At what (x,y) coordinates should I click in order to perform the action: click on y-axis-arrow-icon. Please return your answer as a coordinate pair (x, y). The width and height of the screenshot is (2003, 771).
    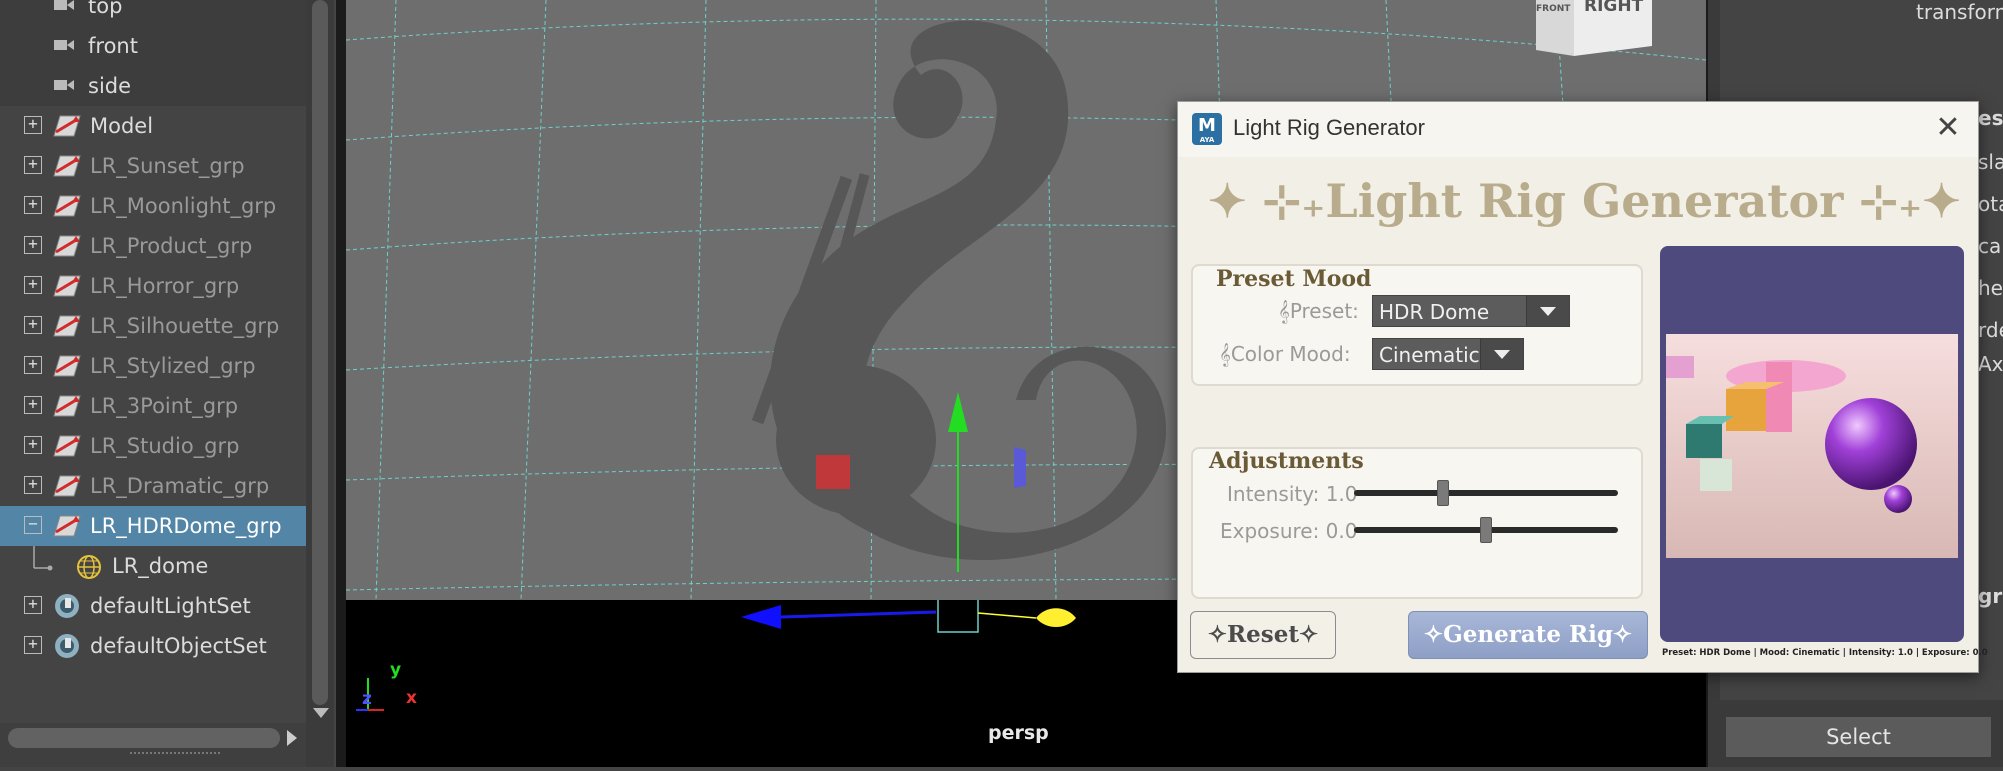
    Looking at the image, I should click on (958, 412).